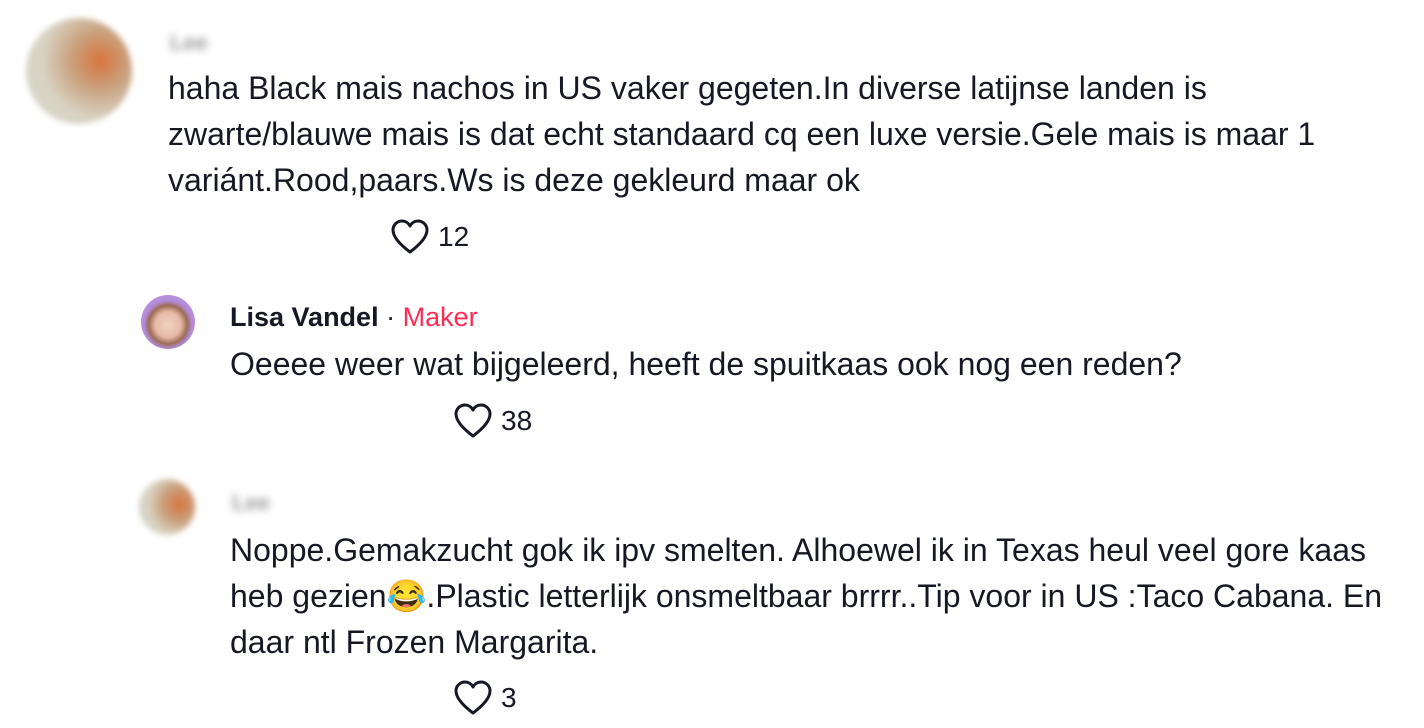 This screenshot has width=1424, height=728. Describe the element at coordinates (454, 236) in the screenshot. I see `like-count: 12` at that location.